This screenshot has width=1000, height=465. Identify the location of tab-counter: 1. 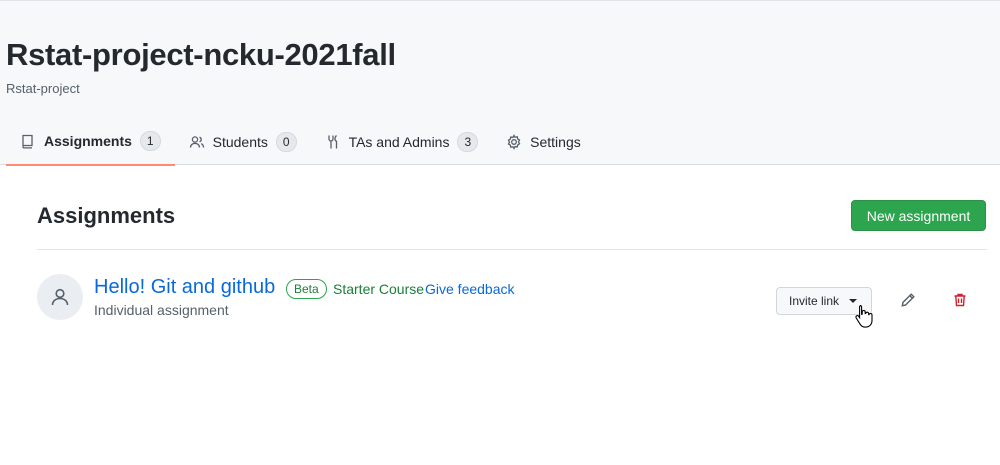
(150, 141).